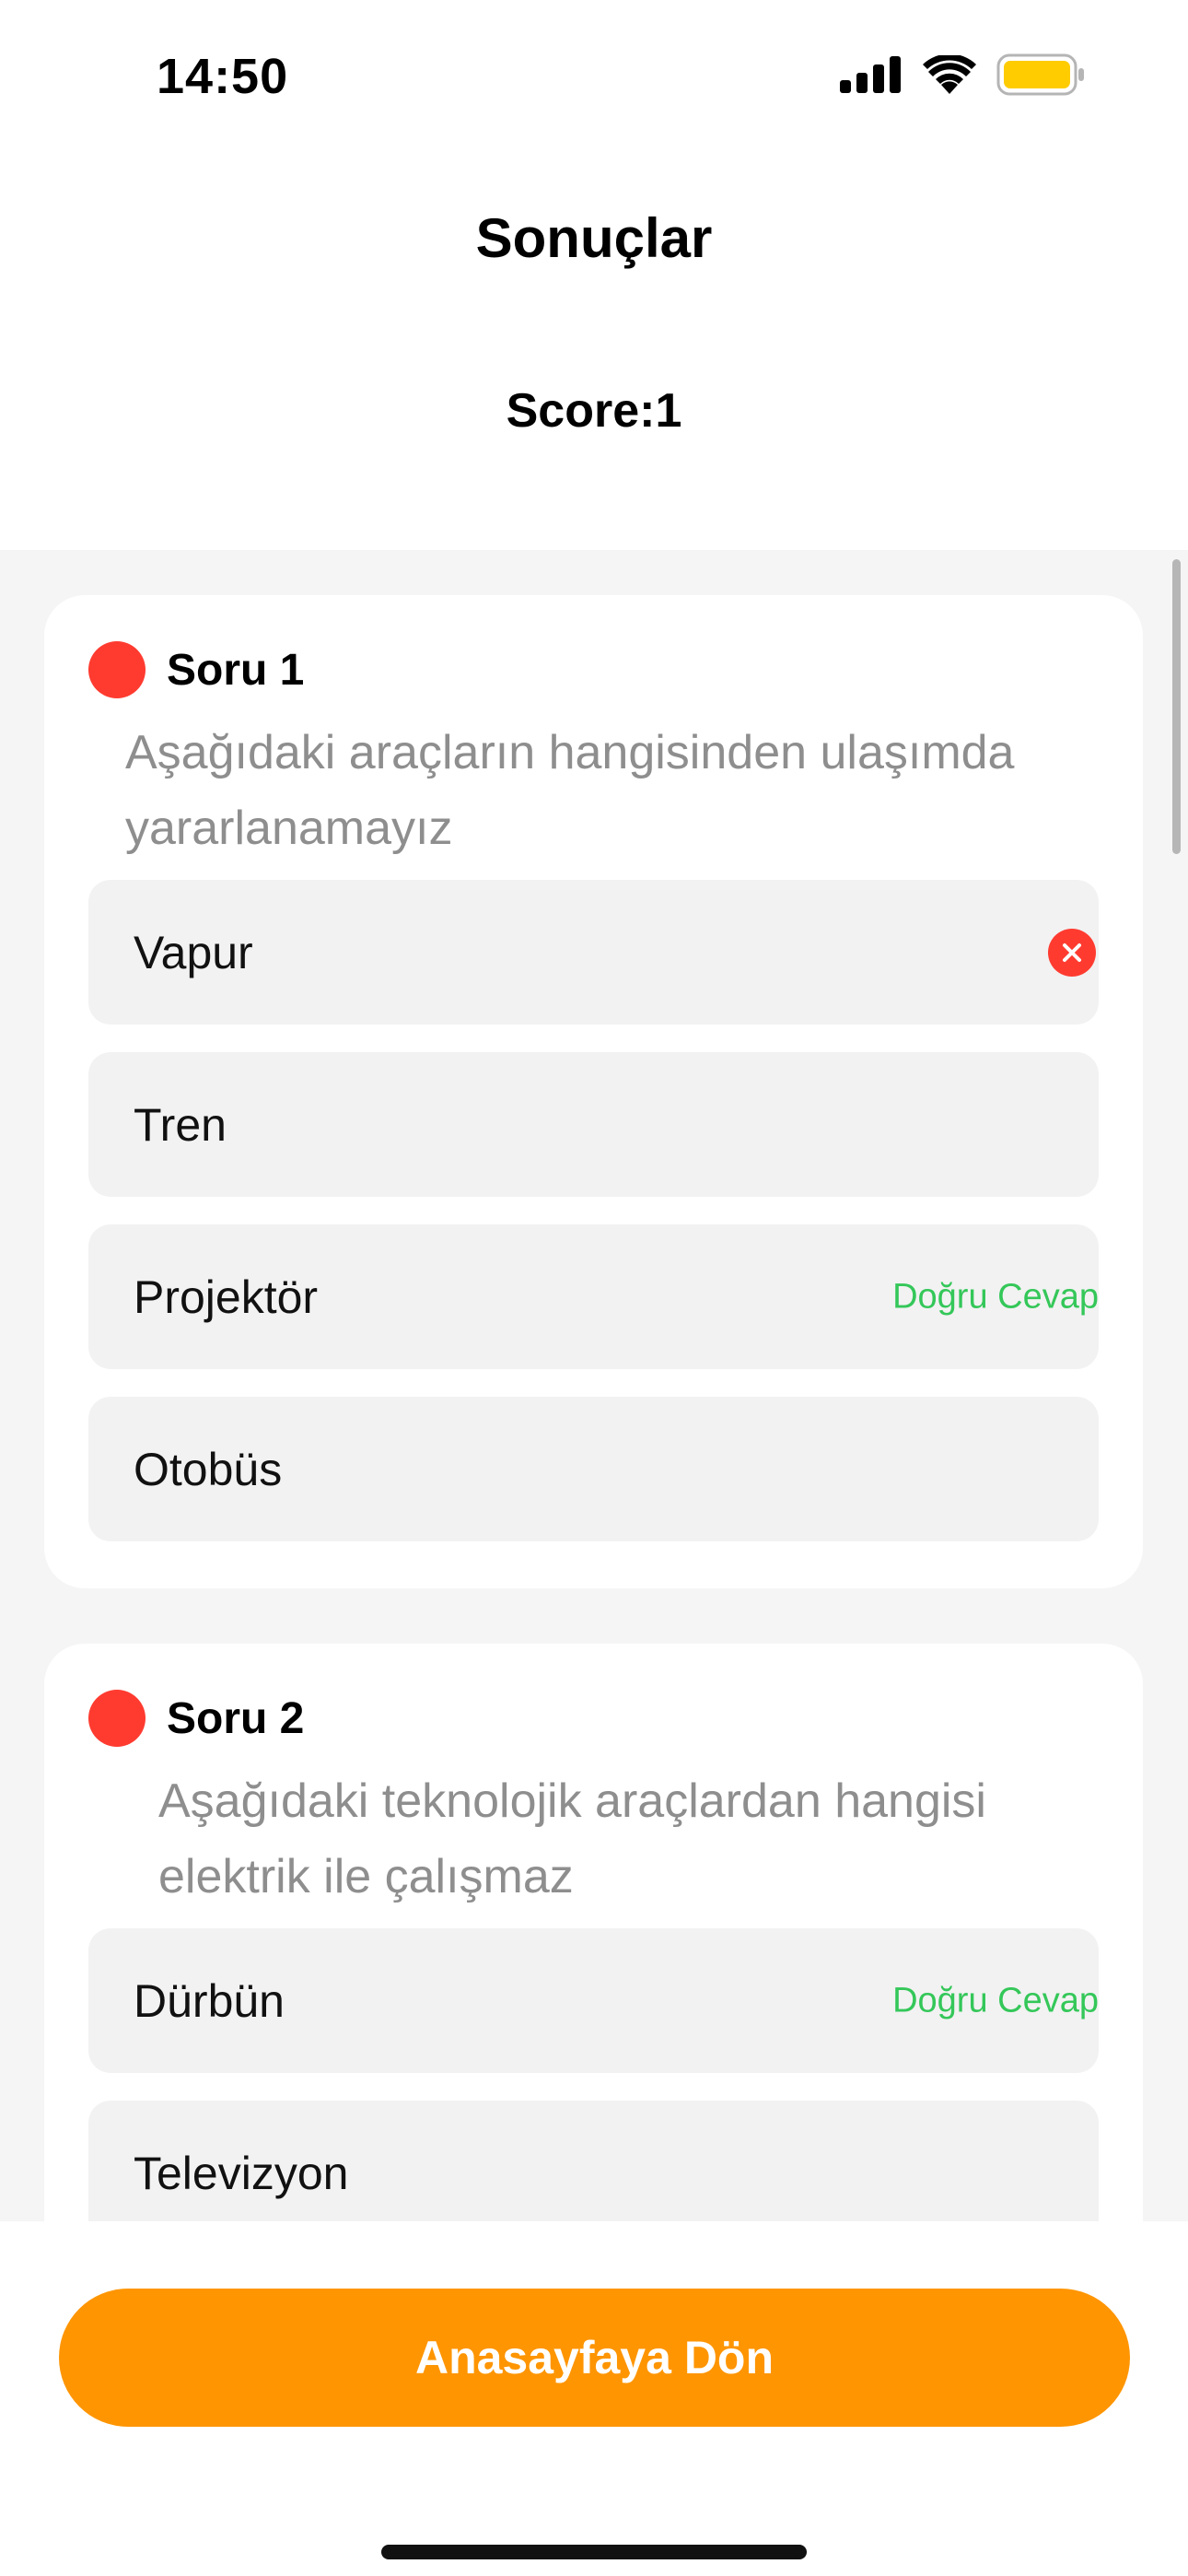 The width and height of the screenshot is (1188, 2576). Describe the element at coordinates (593, 1296) in the screenshot. I see `answer-option: Projektör Doğru Cevap` at that location.